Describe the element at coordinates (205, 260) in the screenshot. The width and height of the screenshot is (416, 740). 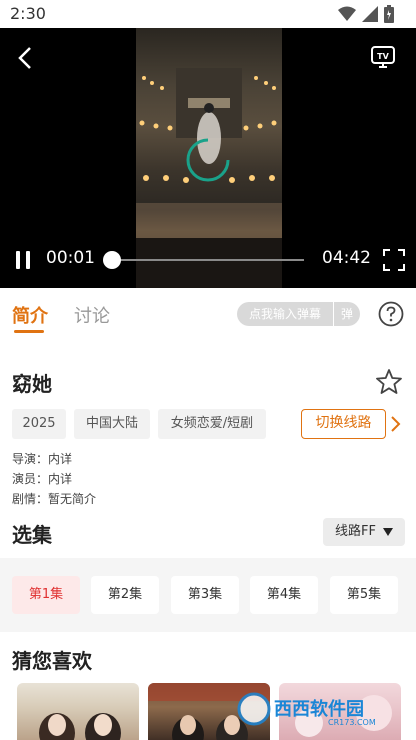
I see `progress-bar` at that location.